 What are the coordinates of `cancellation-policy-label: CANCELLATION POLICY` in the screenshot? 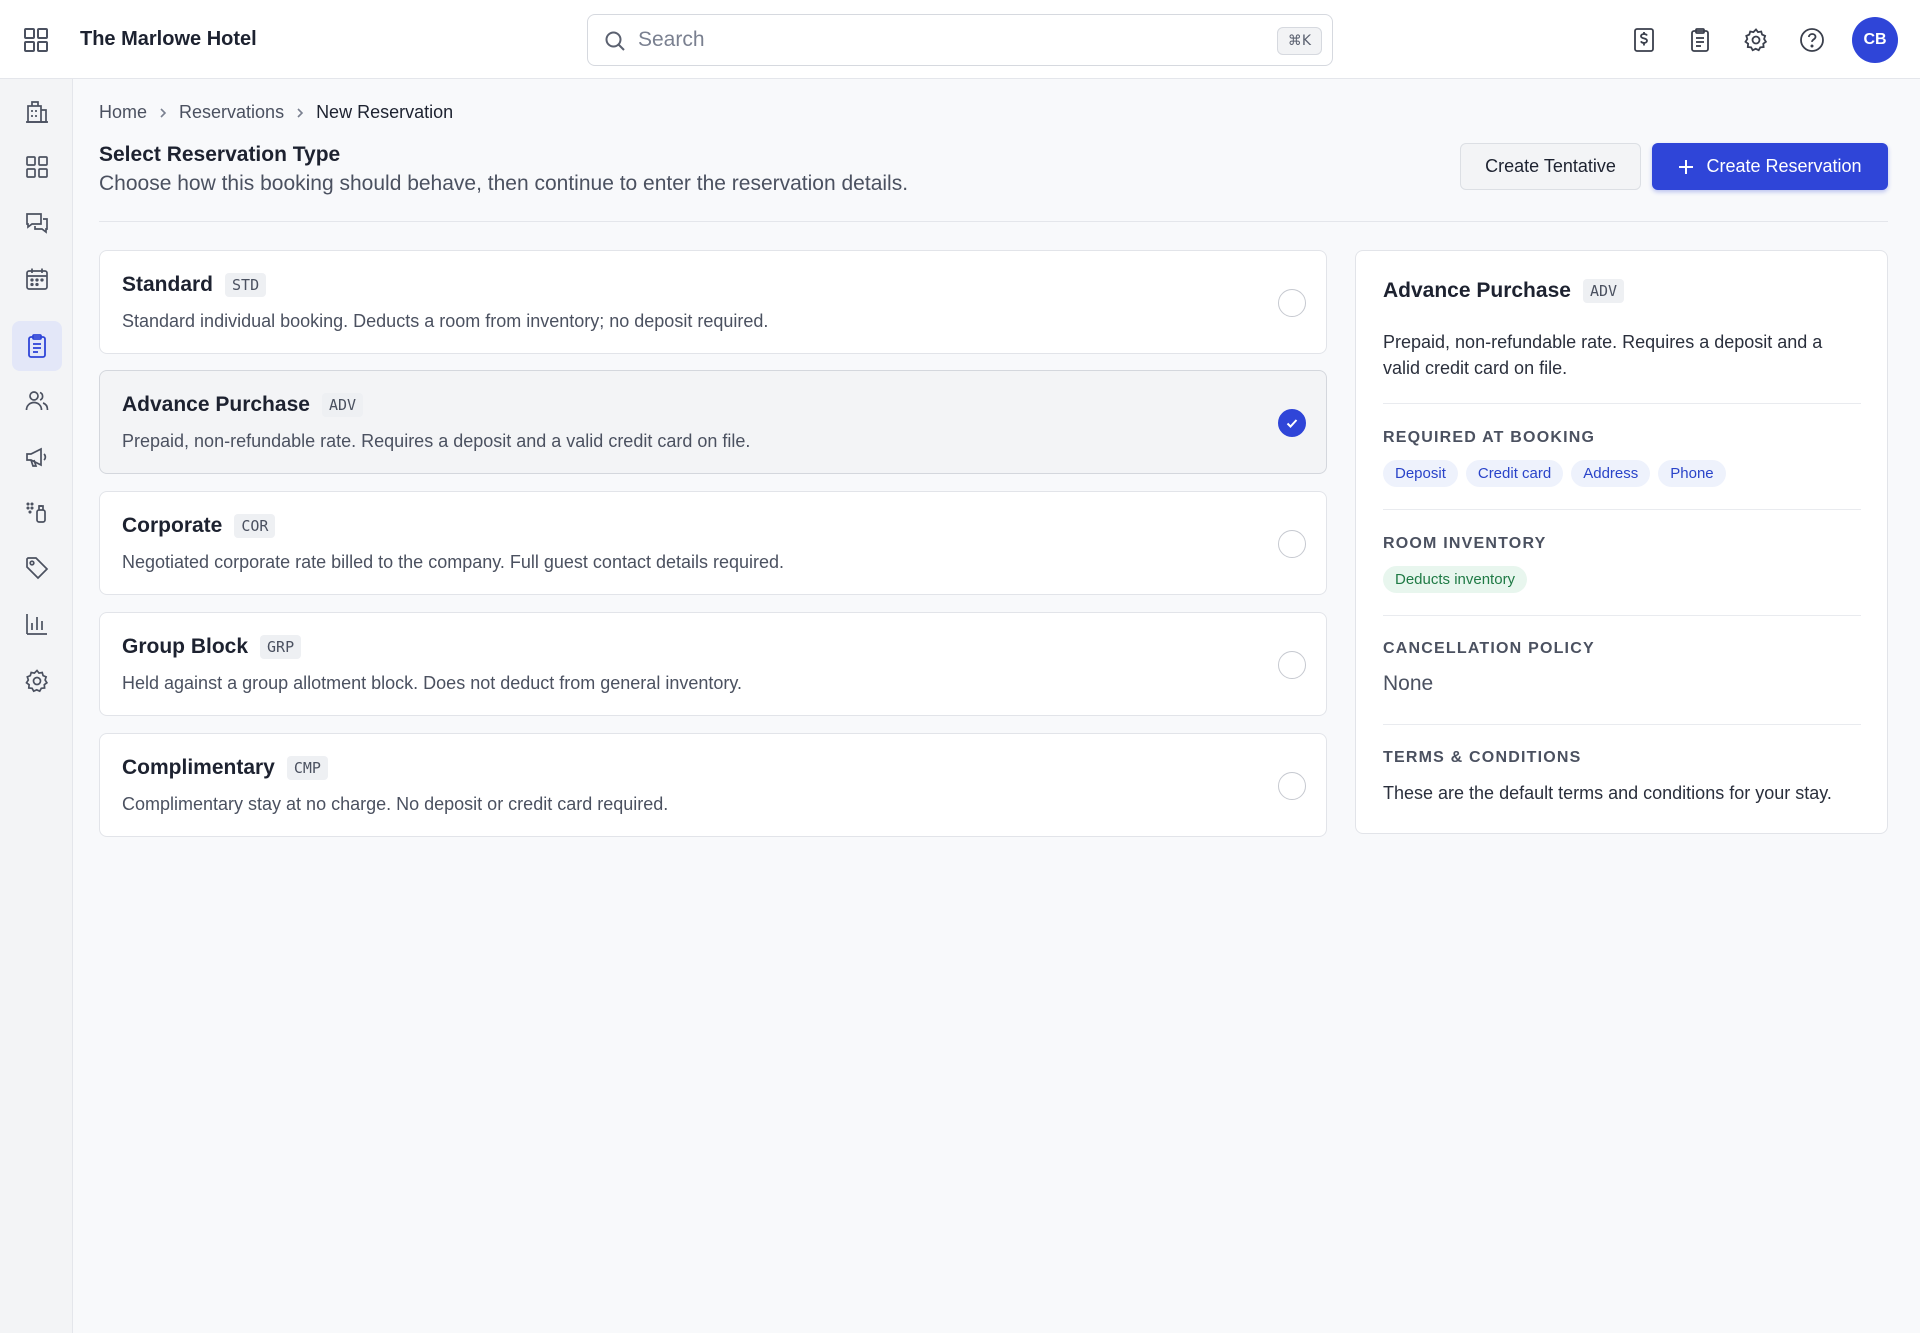 It's located at (1489, 648).